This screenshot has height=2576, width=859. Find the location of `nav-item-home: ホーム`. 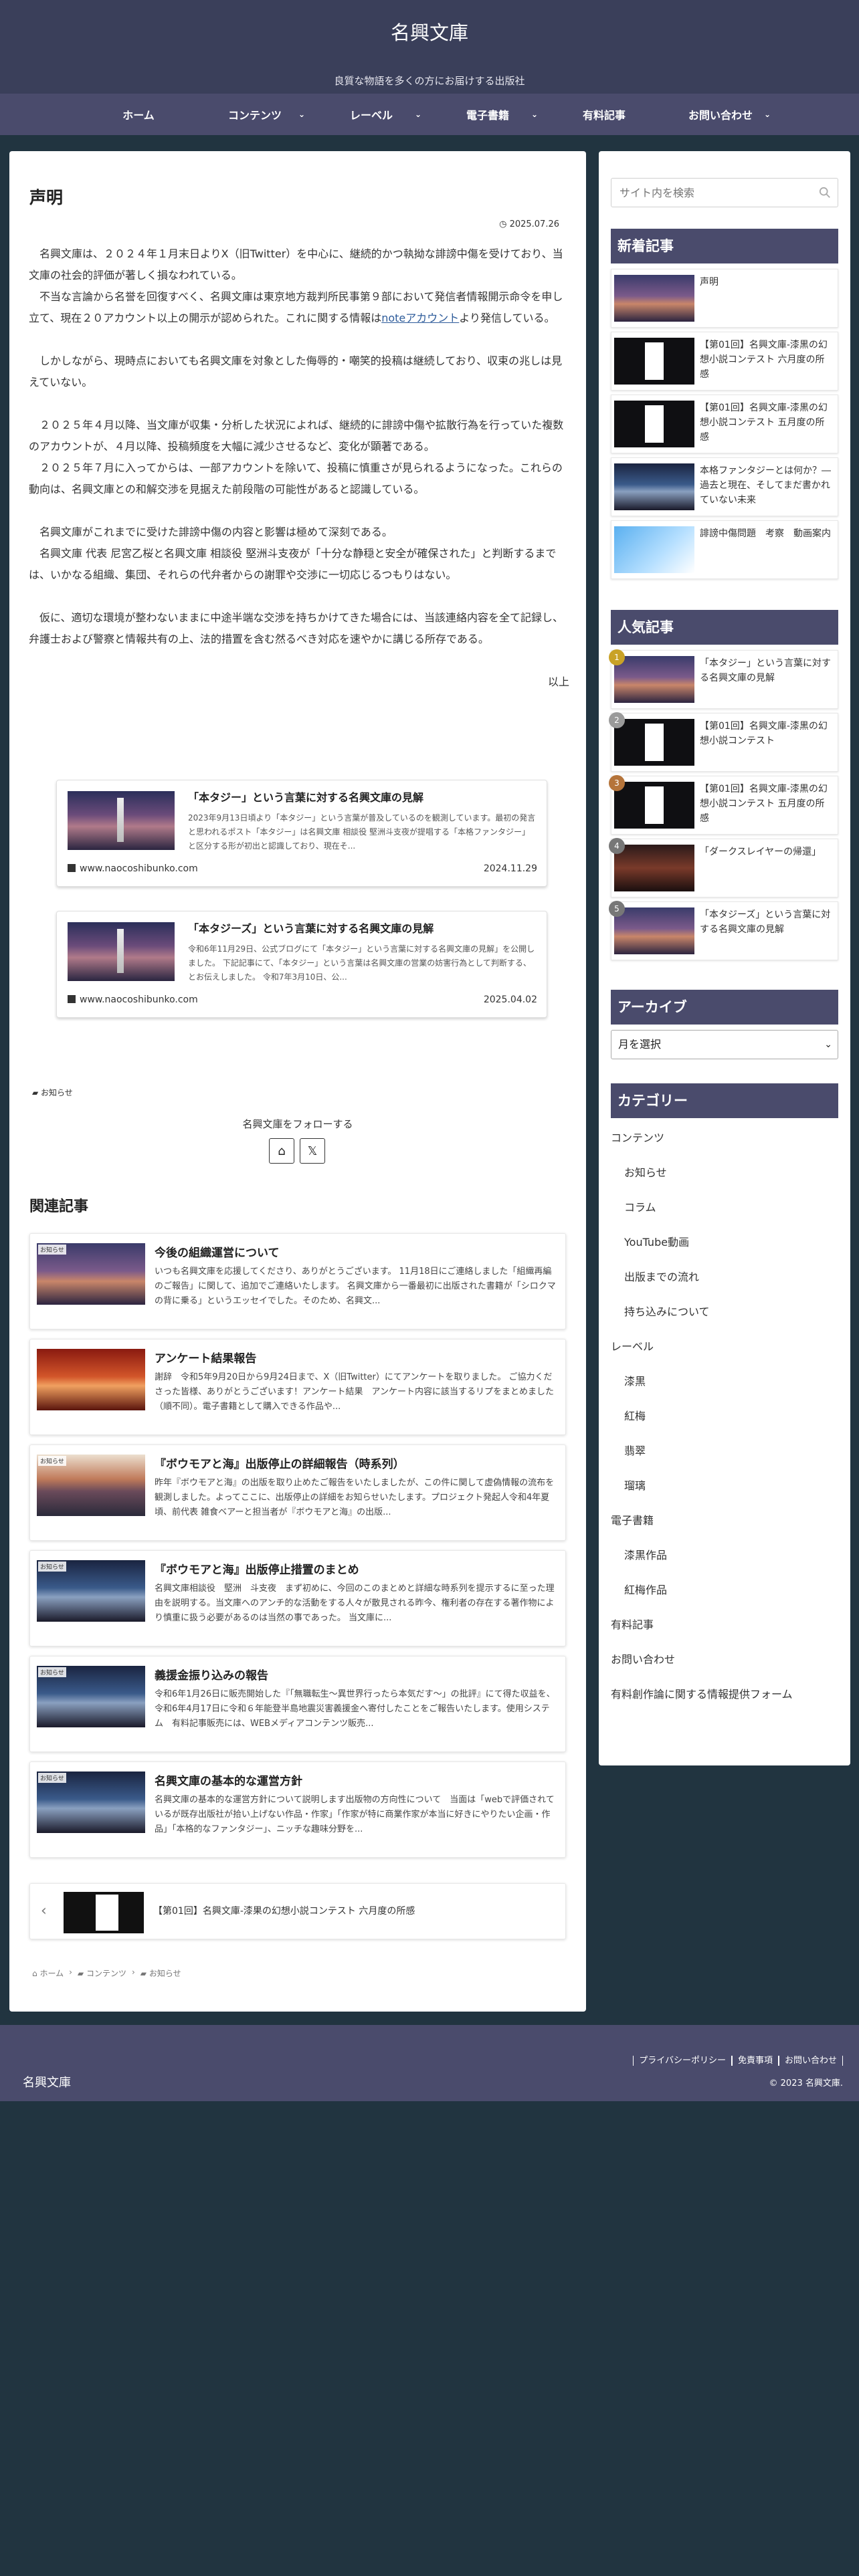

nav-item-home: ホーム is located at coordinates (138, 115).